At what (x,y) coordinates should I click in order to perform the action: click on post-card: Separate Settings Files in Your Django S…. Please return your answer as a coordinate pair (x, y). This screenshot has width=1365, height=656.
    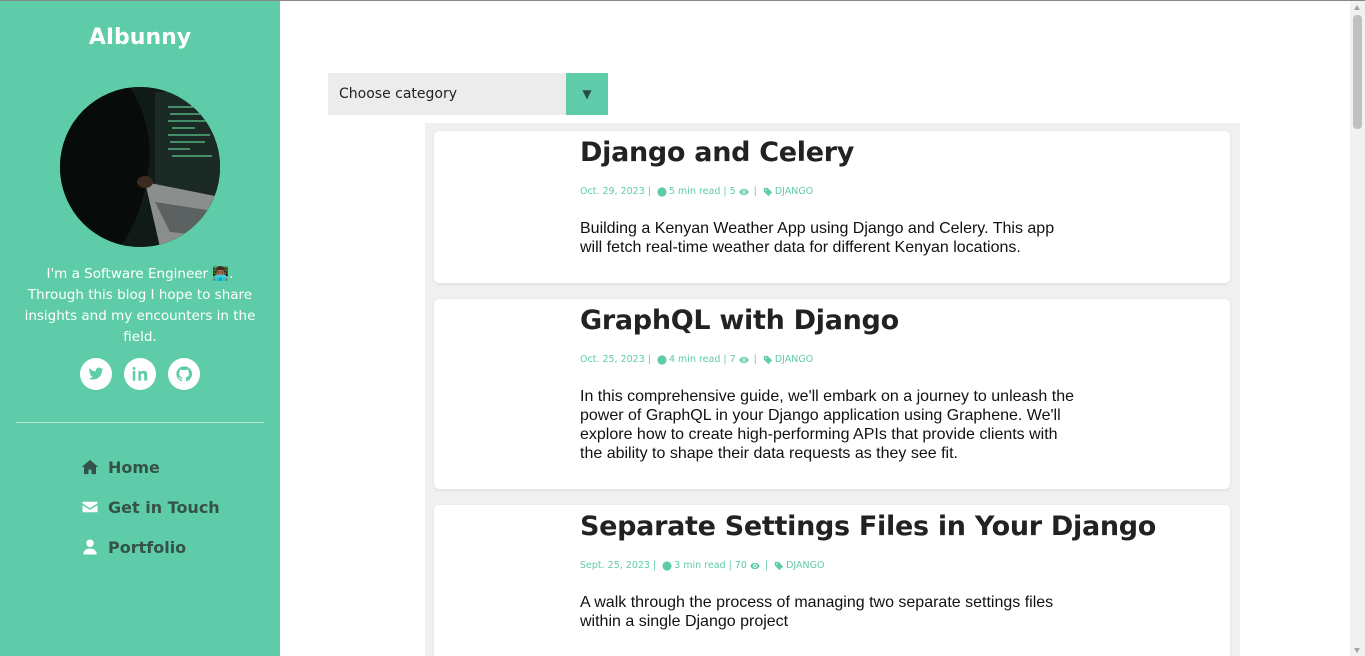
    Looking at the image, I should click on (832, 580).